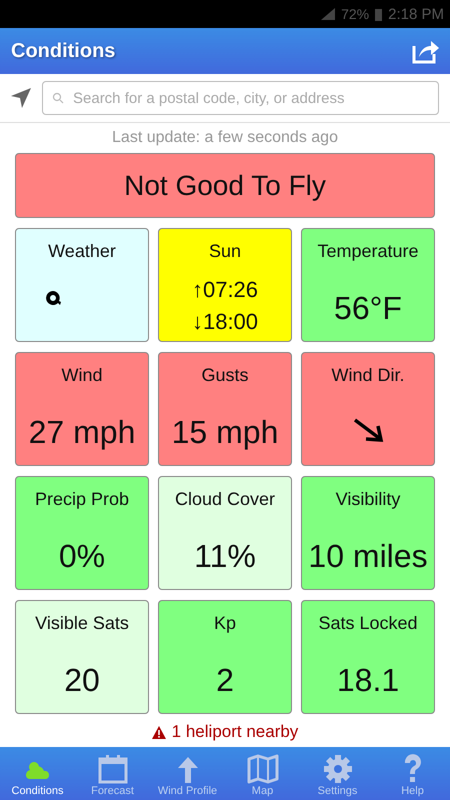 This screenshot has width=450, height=800. Describe the element at coordinates (225, 138) in the screenshot. I see `last-update-text: Last update: a few seconds ago` at that location.